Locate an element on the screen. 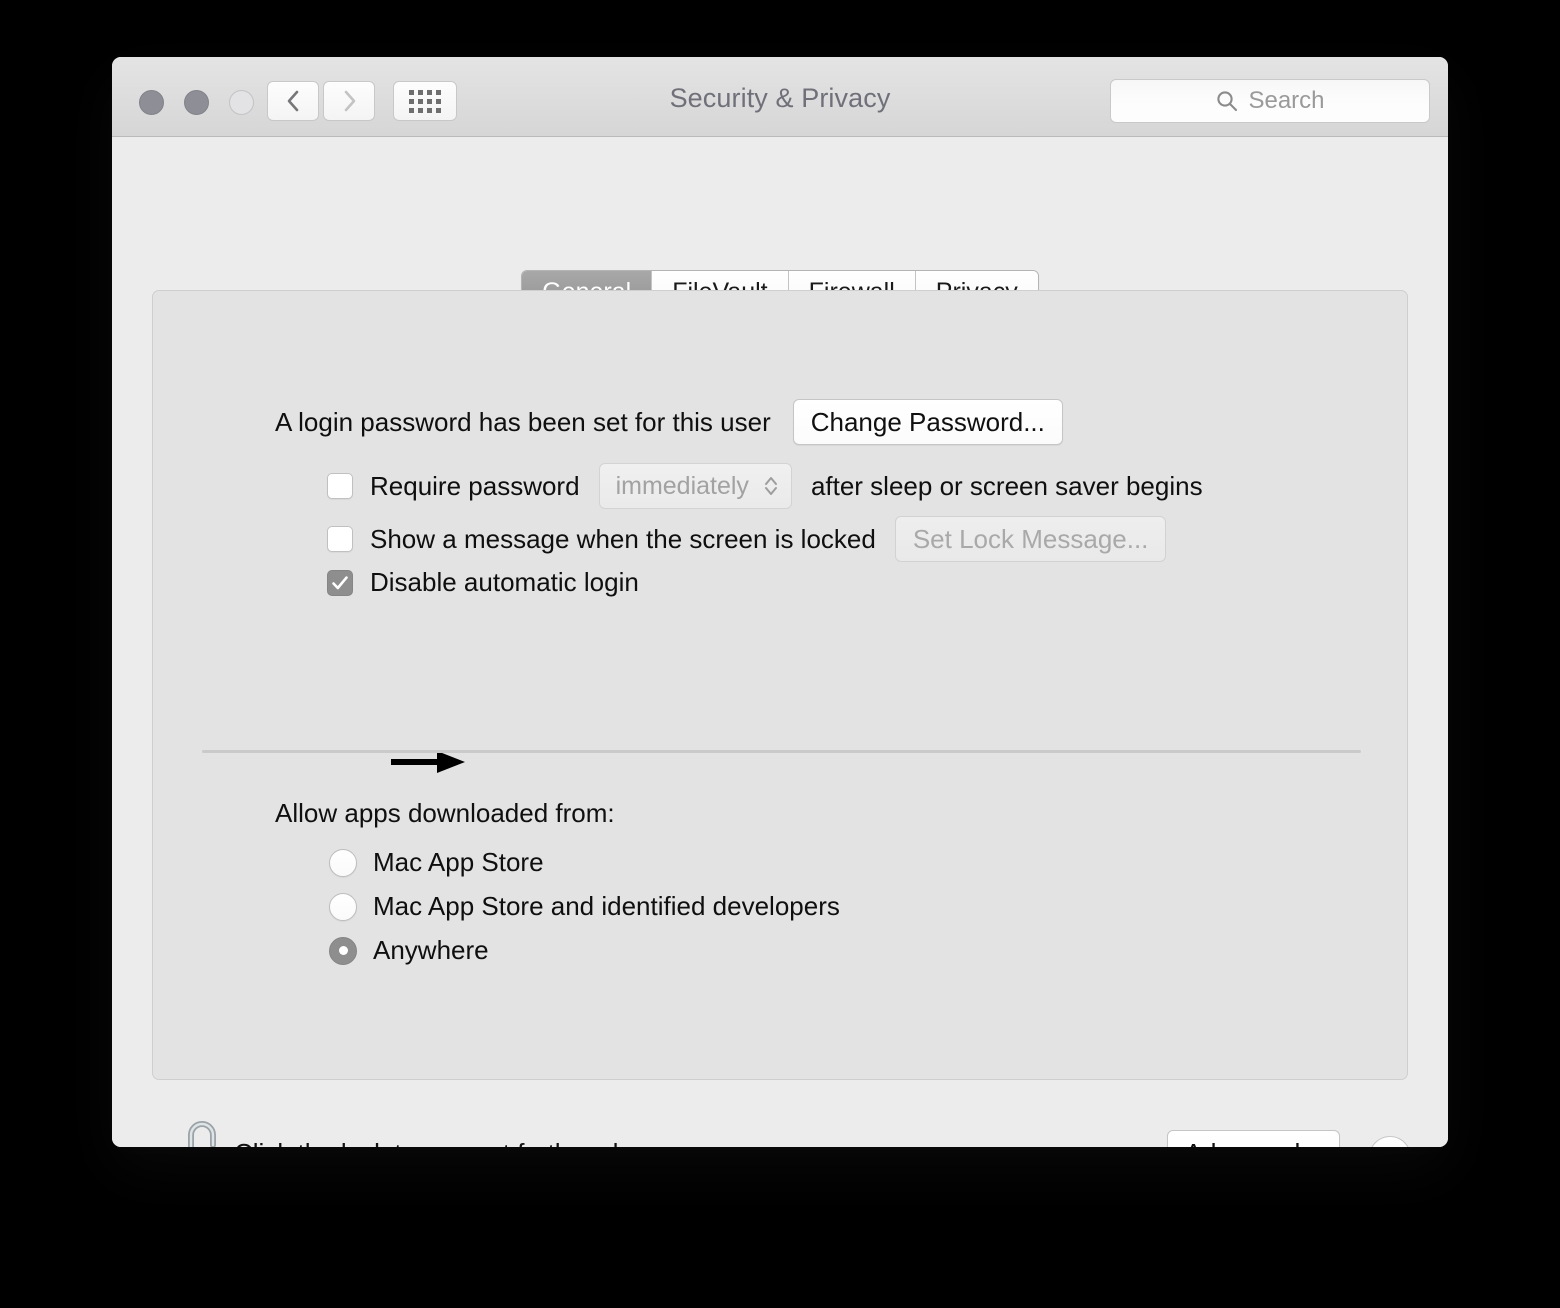  window-titlebar: Security & Privacy Search is located at coordinates (780, 97).